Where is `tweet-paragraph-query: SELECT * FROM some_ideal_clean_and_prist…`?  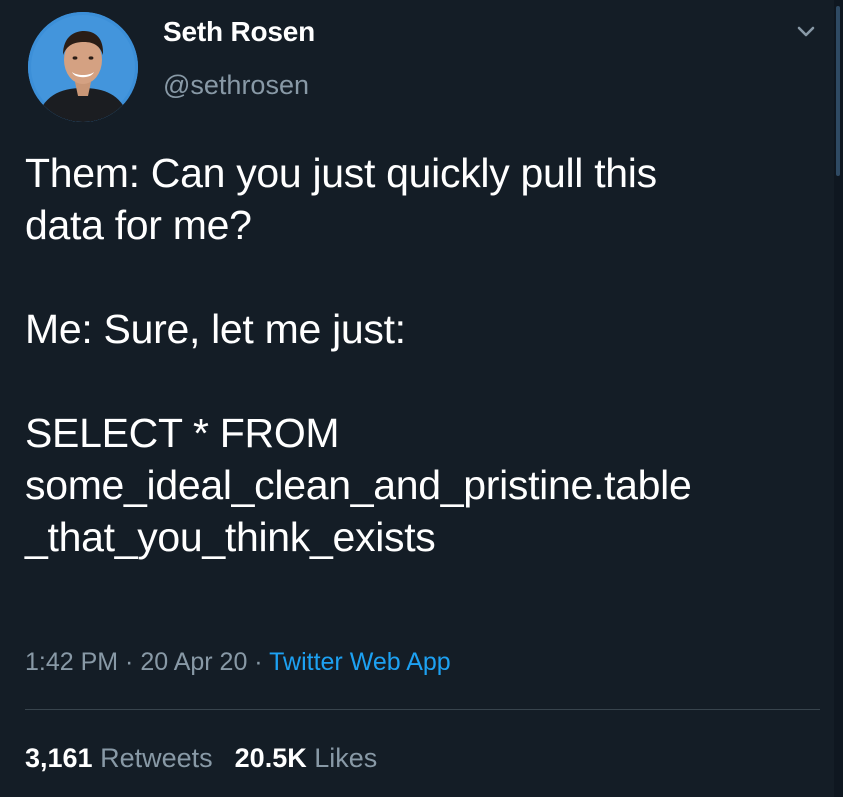
tweet-paragraph-query: SELECT * FROM some_ideal_clean_and_prist… is located at coordinates (358, 485).